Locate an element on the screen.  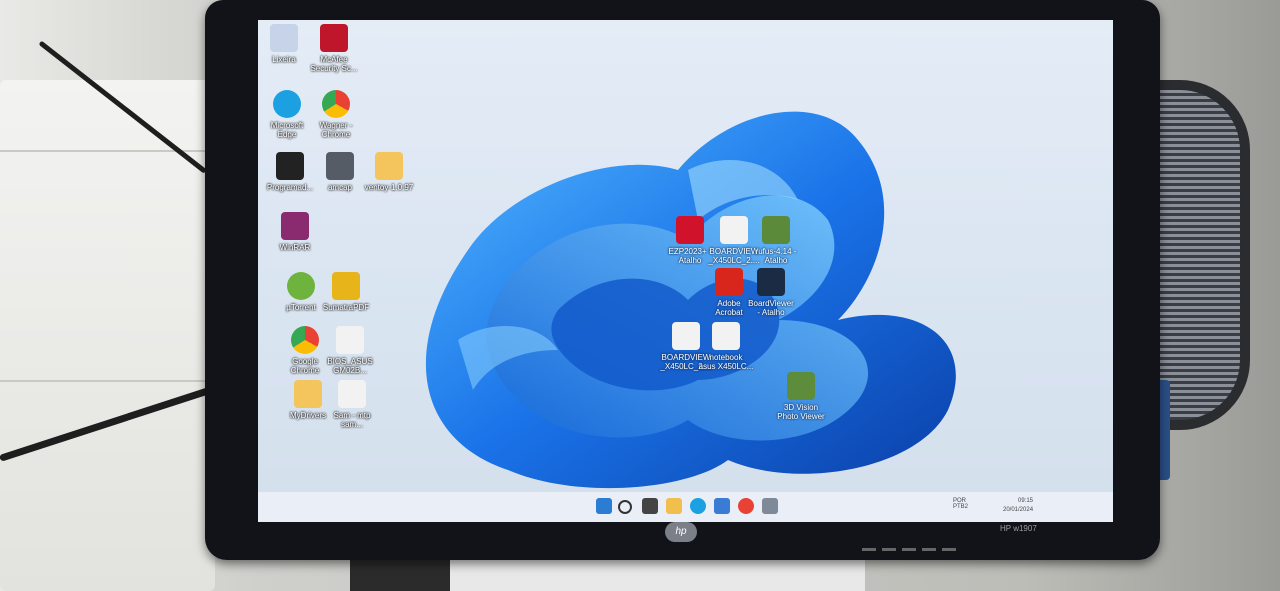
monitor-stand-shadow is located at coordinates (405, 573).